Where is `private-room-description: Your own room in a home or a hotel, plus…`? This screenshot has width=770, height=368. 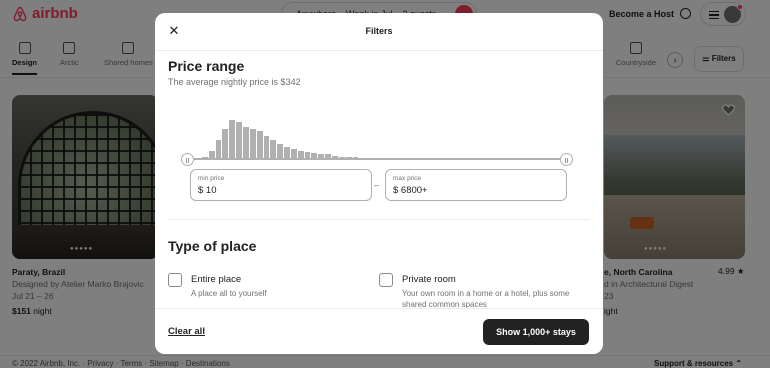
private-room-description: Your own room in a home or a hotel, plus… is located at coordinates (486, 299).